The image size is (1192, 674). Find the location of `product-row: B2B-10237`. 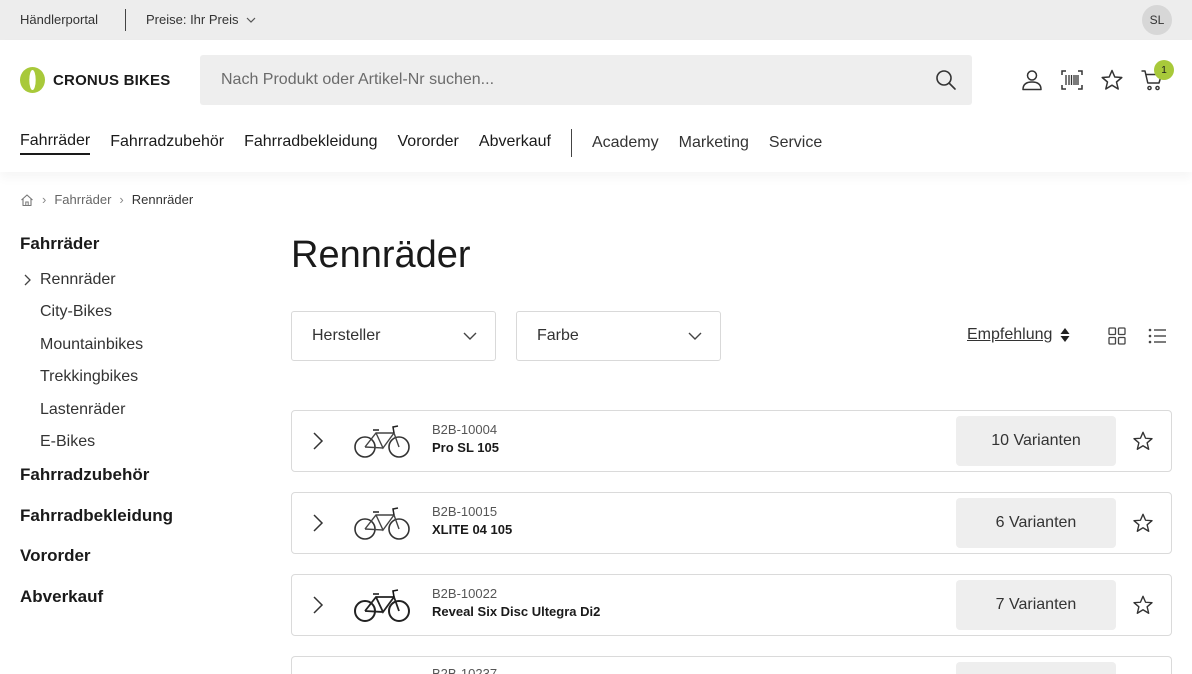

product-row: B2B-10237 is located at coordinates (731, 665).